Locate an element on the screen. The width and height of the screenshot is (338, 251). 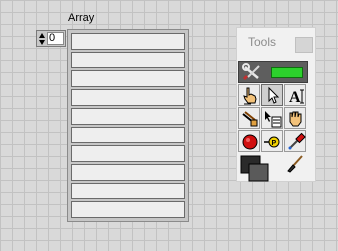
svg-text: A is located at coordinates (295, 97).